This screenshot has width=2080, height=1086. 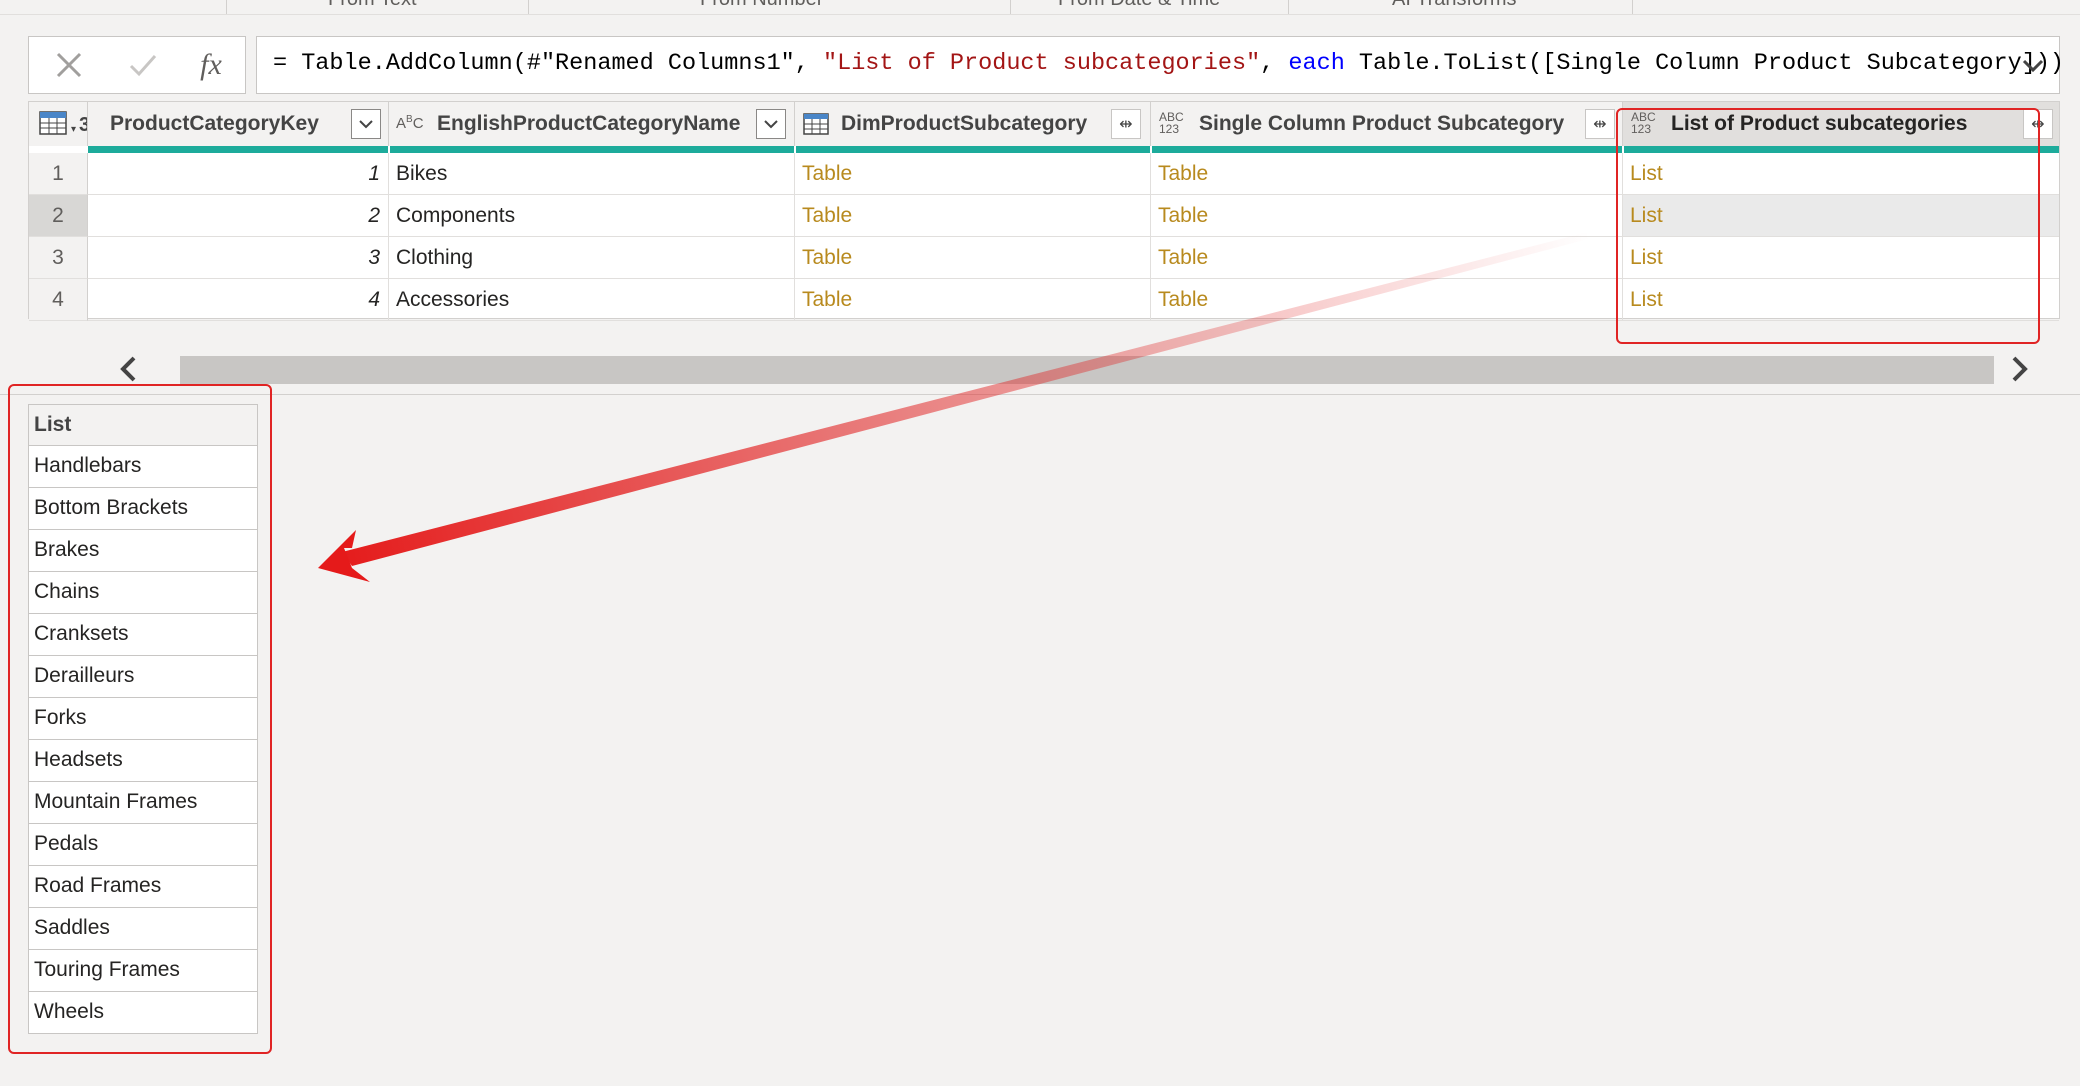 I want to click on row-number: 1, so click(x=58, y=174).